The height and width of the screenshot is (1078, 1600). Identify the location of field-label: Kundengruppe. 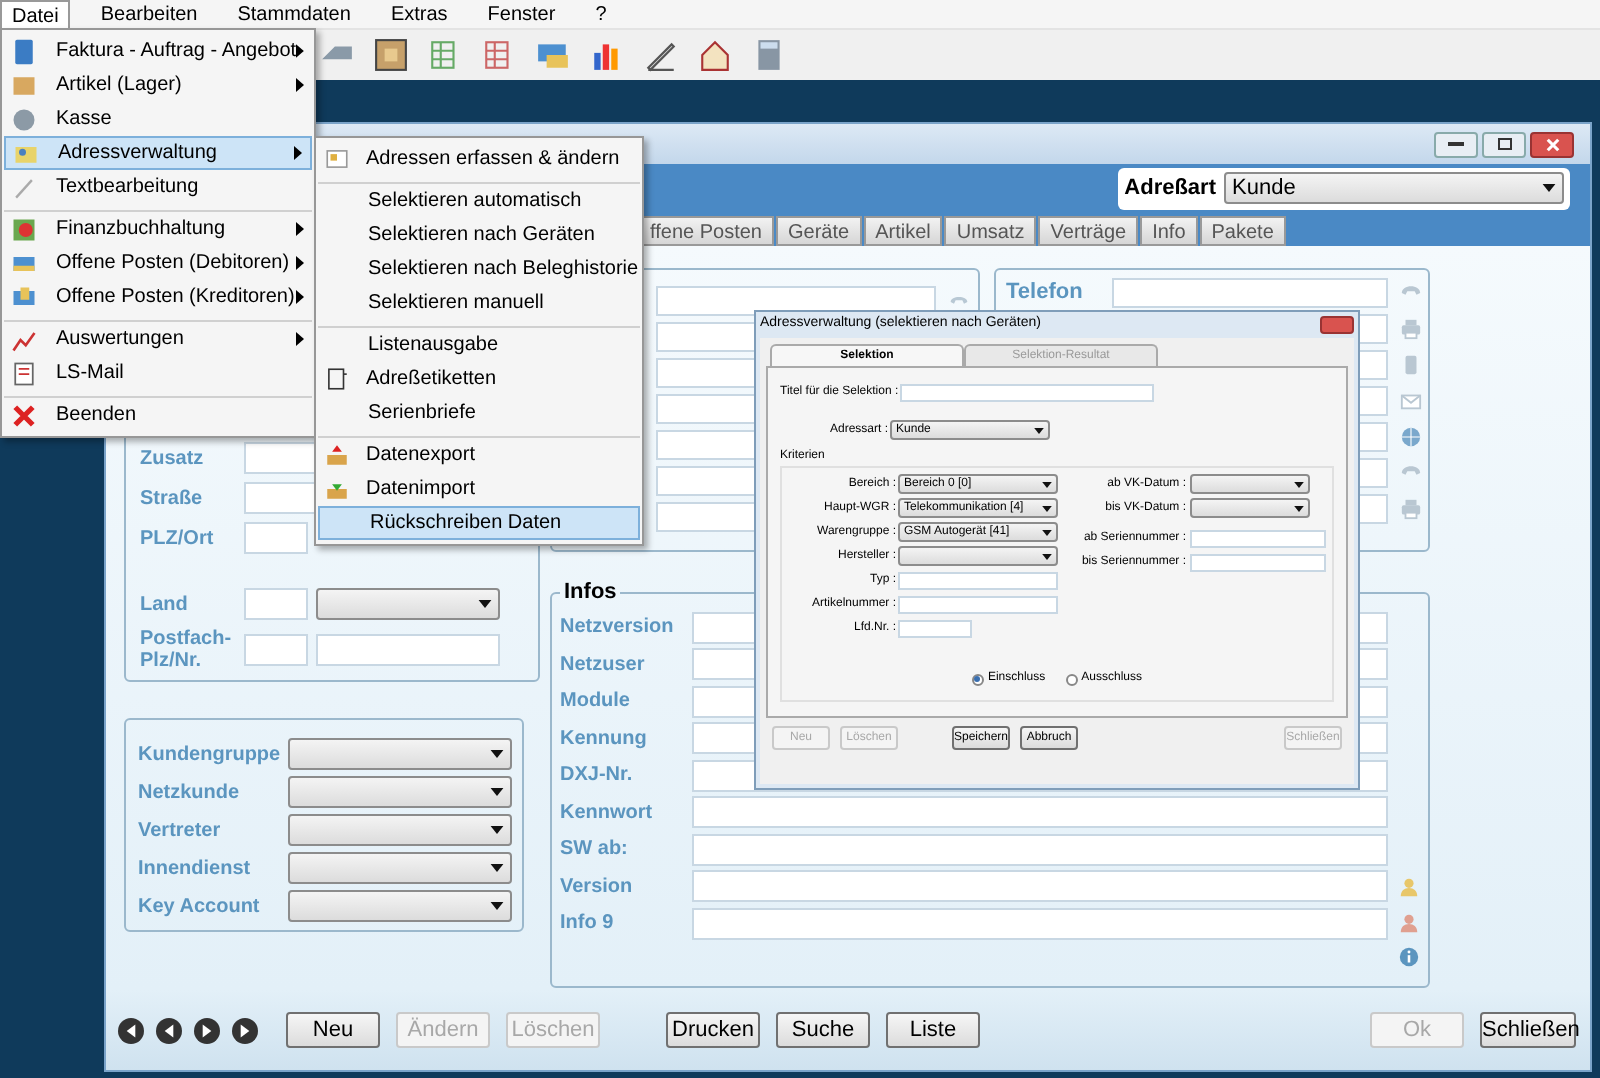
(210, 755).